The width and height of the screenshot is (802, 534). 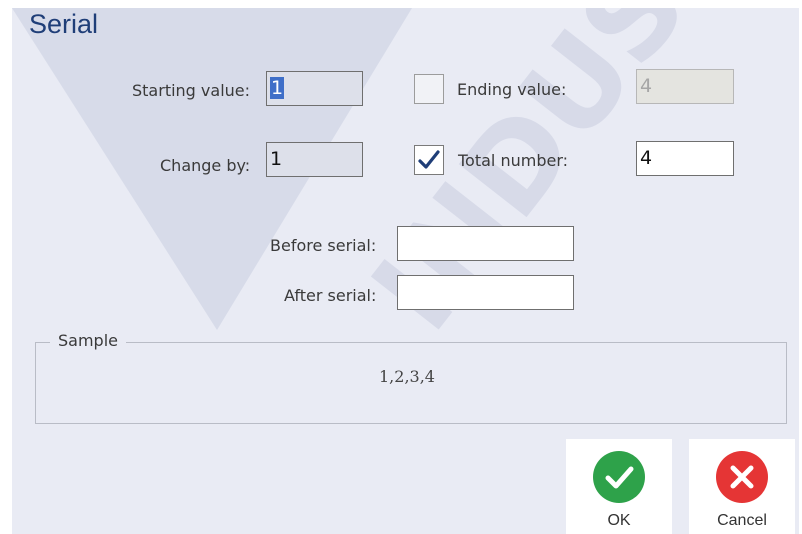 I want to click on change-by-text: 1, so click(x=276, y=159).